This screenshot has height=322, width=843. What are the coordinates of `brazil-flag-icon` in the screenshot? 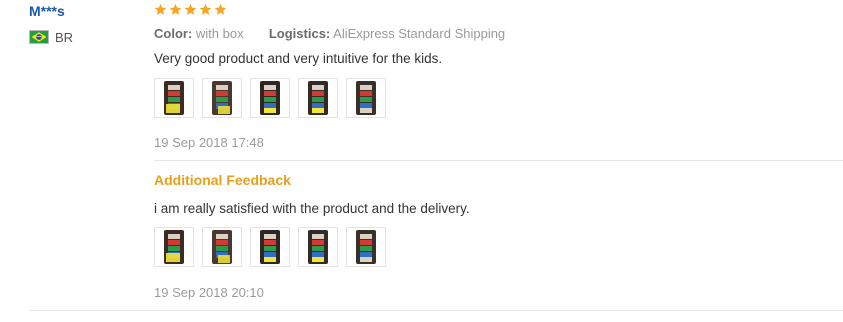 It's located at (39, 37).